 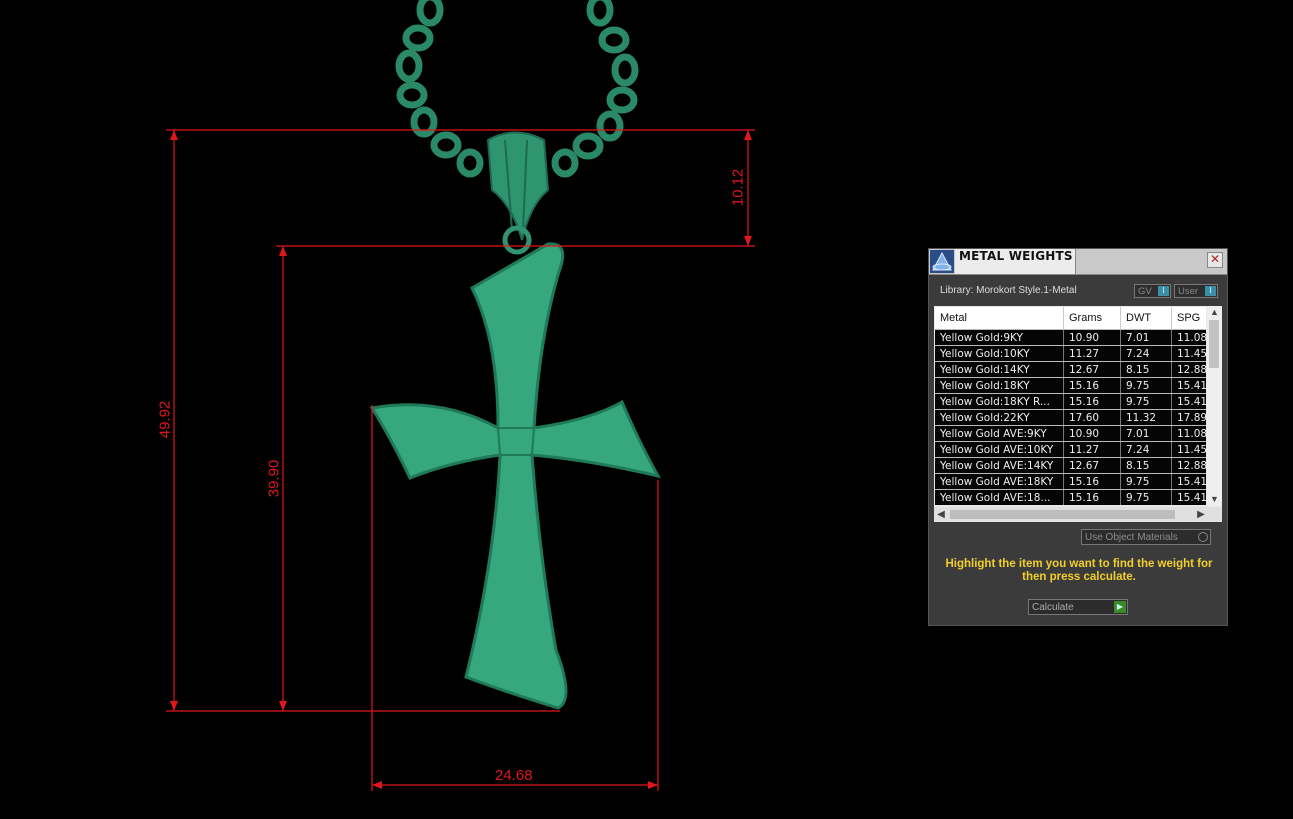 I want to click on table-row: Yellow Gold:14KY 12.67 8.15 12.88, so click(x=1070, y=369).